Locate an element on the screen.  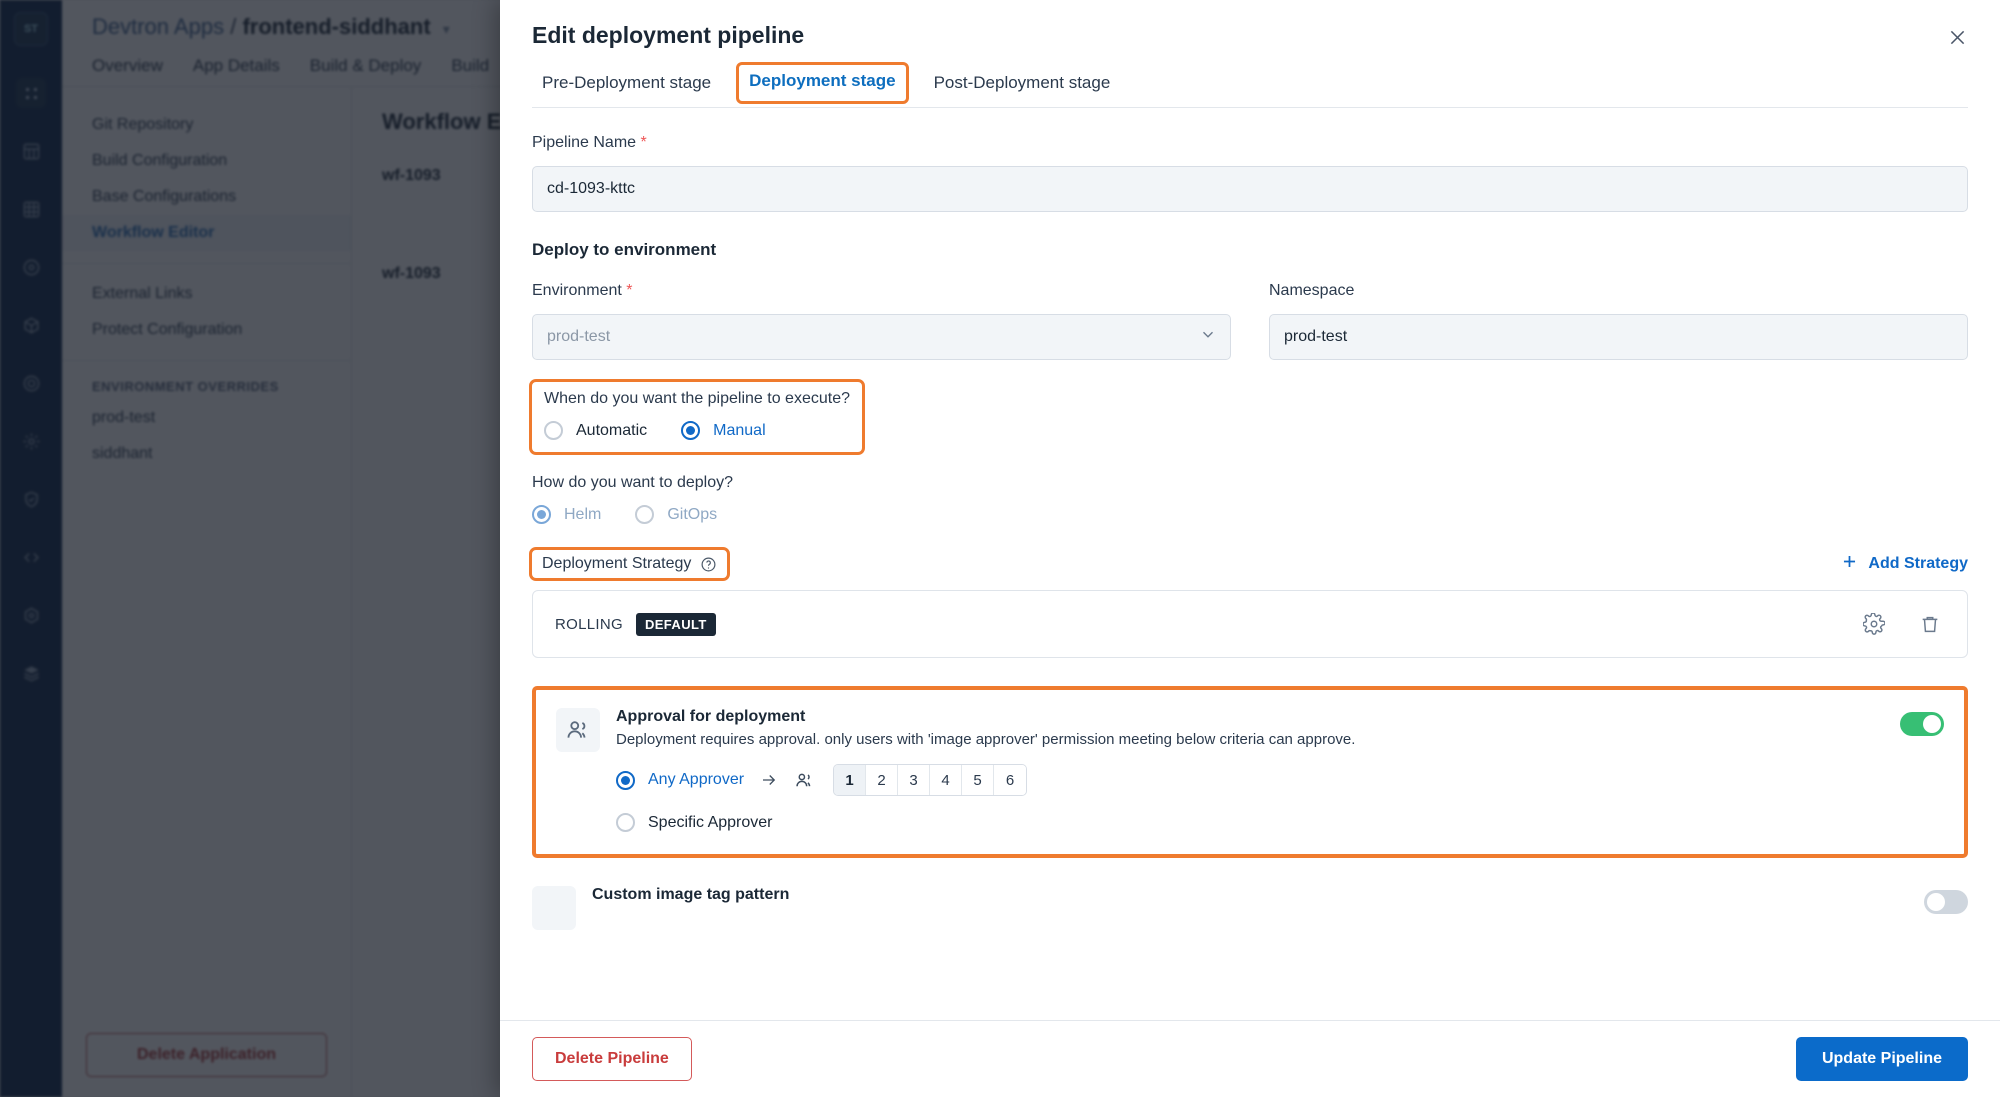
deployment-strategy-heading-group: Deployment Strategy is located at coordinates (629, 564).